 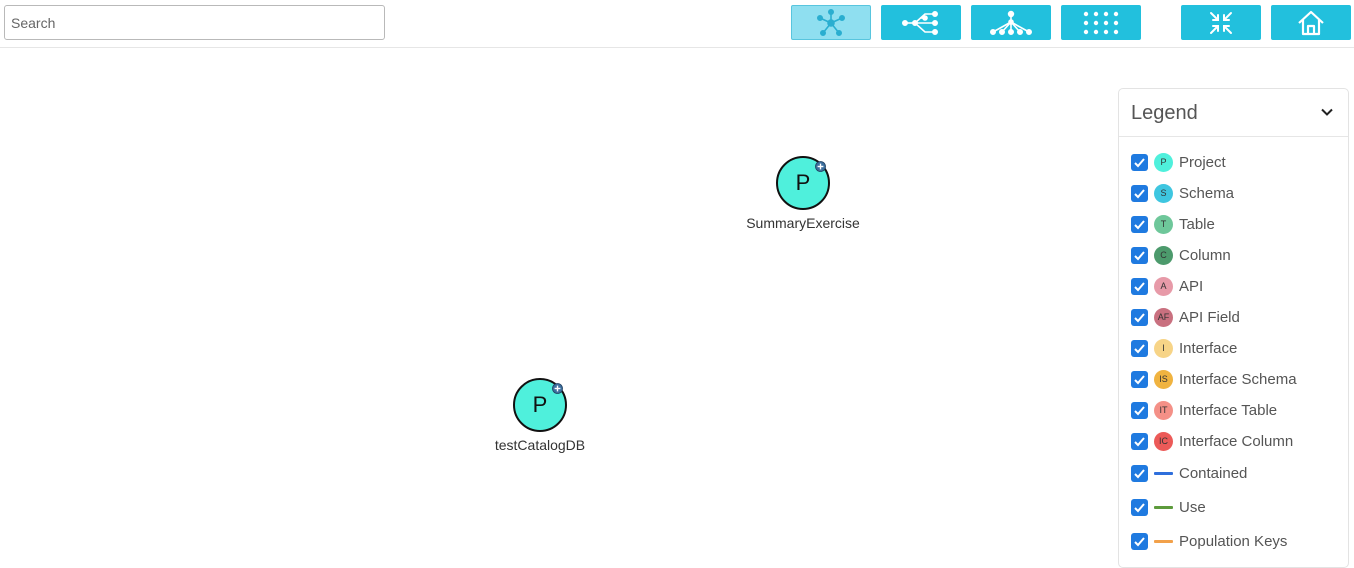 I want to click on legend-badge: IS, so click(x=1163, y=379).